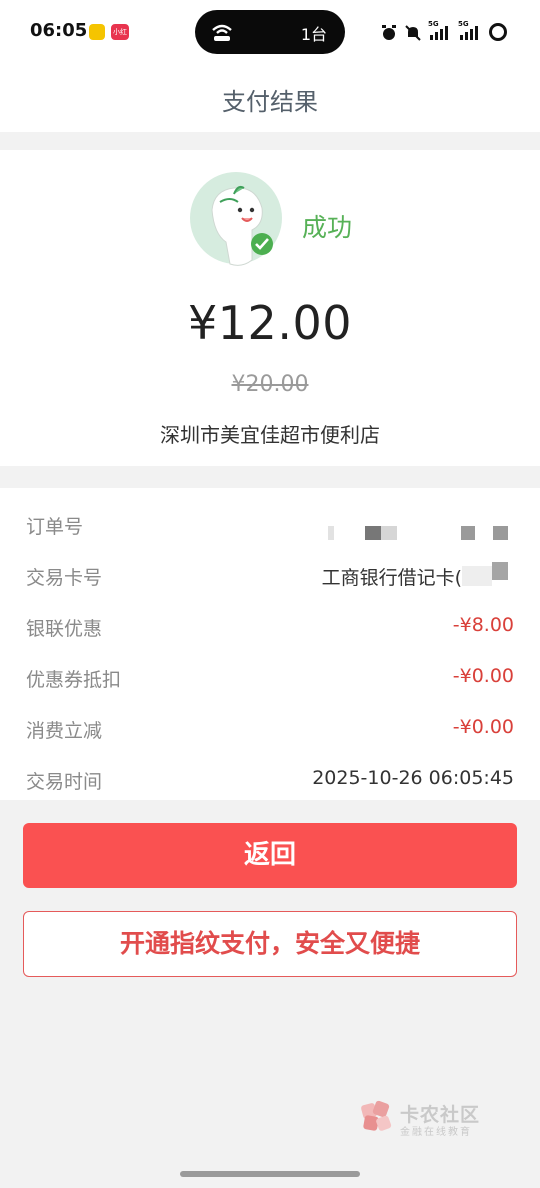 The height and width of the screenshot is (1188, 540). Describe the element at coordinates (391, 578) in the screenshot. I see `card-number-value: 工商银行借记卡(` at that location.